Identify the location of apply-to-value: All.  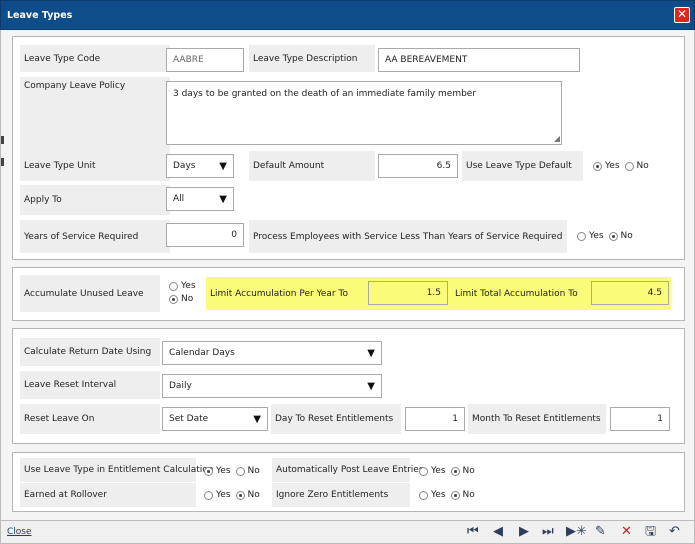
(179, 199).